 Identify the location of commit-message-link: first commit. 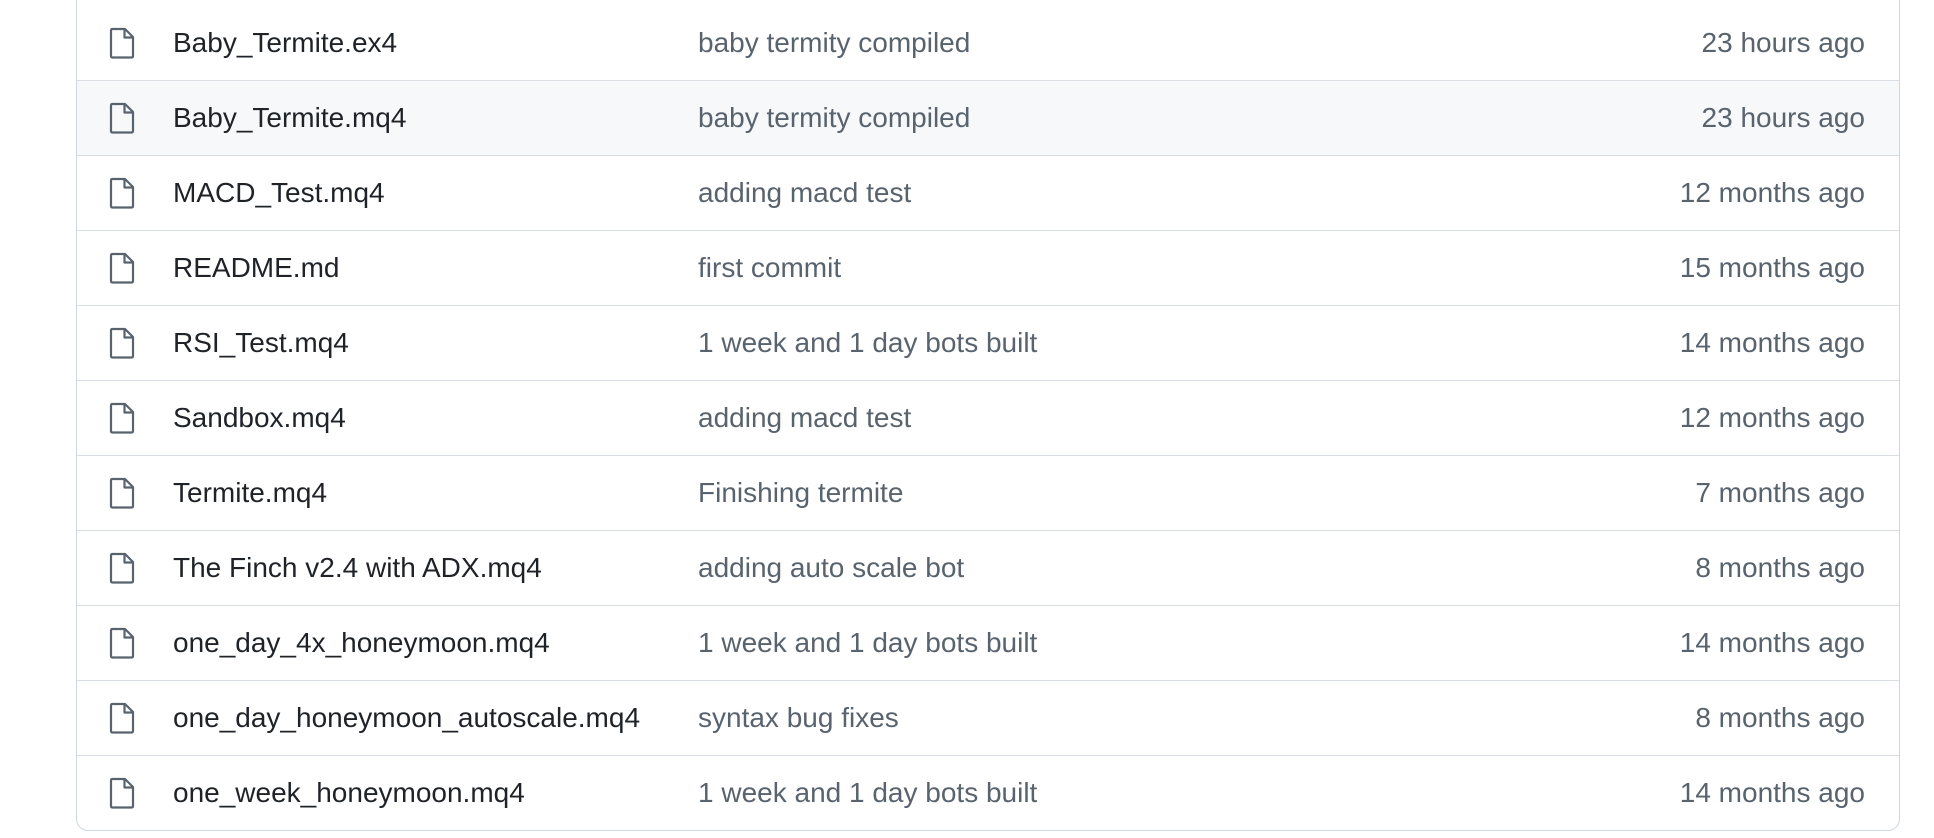
(769, 267).